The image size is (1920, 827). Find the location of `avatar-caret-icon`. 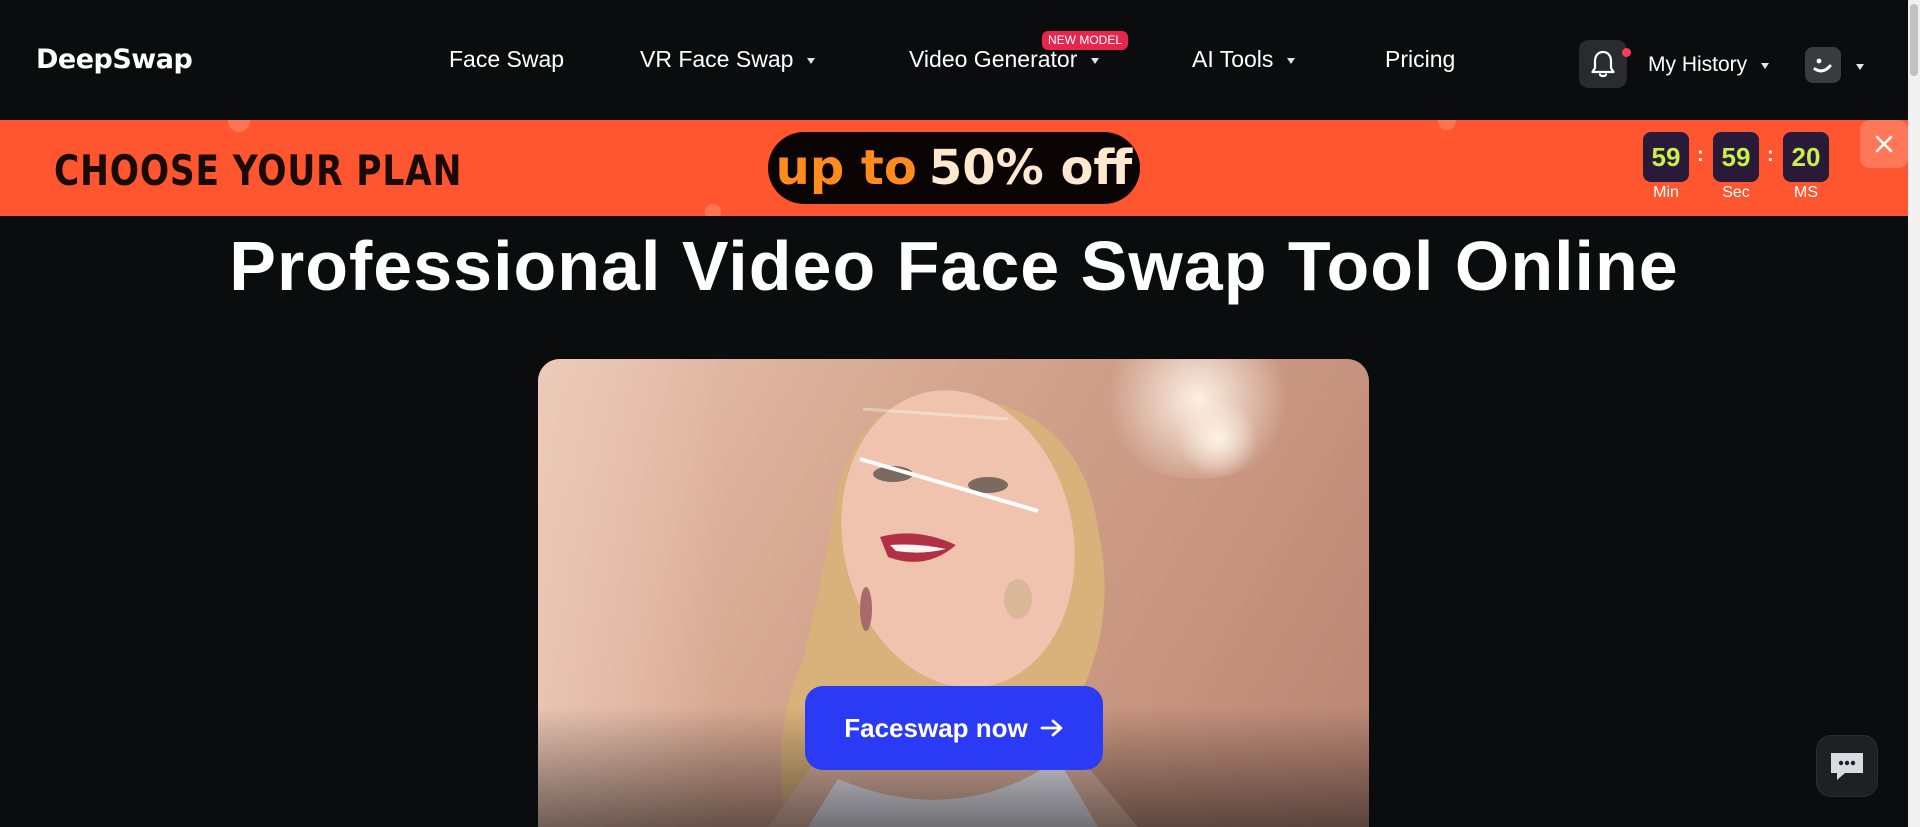

avatar-caret-icon is located at coordinates (1860, 67).